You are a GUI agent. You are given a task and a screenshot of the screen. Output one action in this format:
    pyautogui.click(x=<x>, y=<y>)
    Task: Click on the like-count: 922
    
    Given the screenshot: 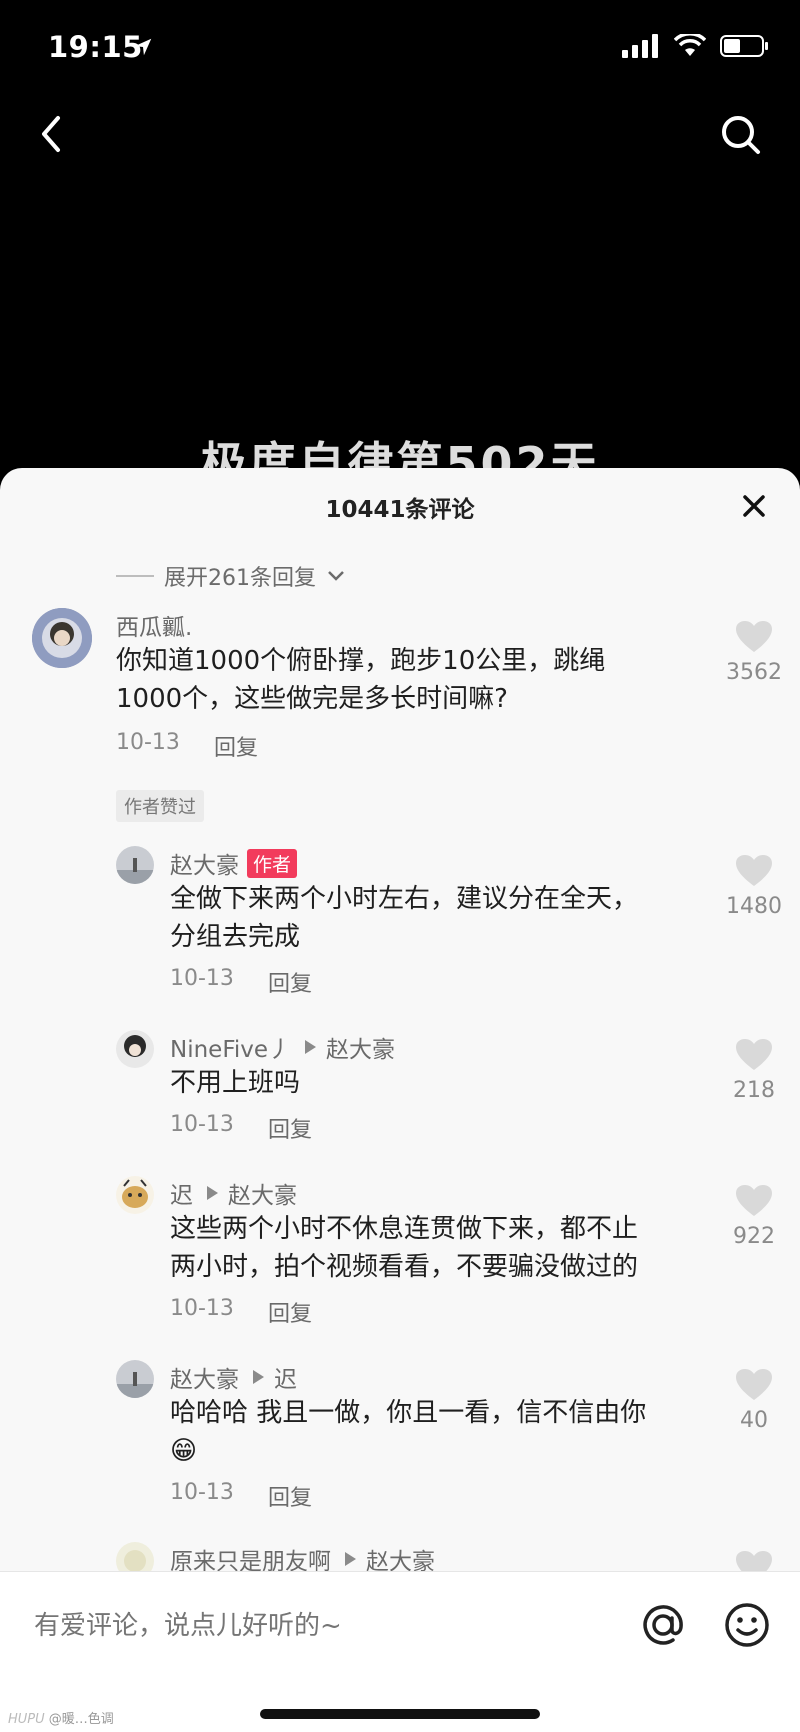 What is the action you would take?
    pyautogui.click(x=754, y=1236)
    